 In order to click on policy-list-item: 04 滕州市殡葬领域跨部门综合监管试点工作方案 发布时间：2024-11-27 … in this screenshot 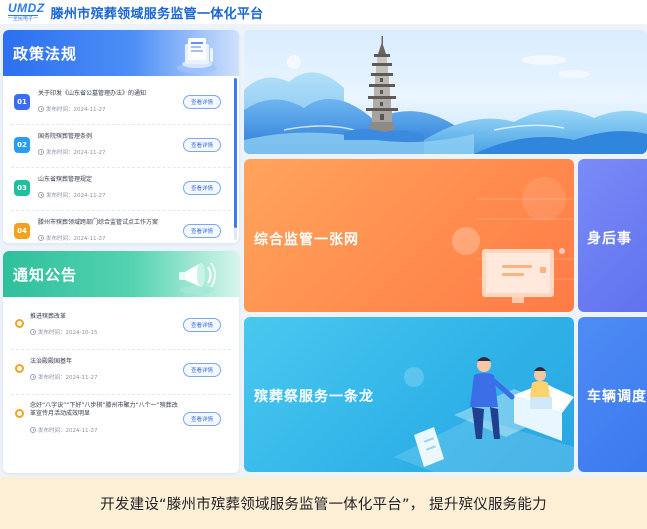, I will do `click(121, 227)`.